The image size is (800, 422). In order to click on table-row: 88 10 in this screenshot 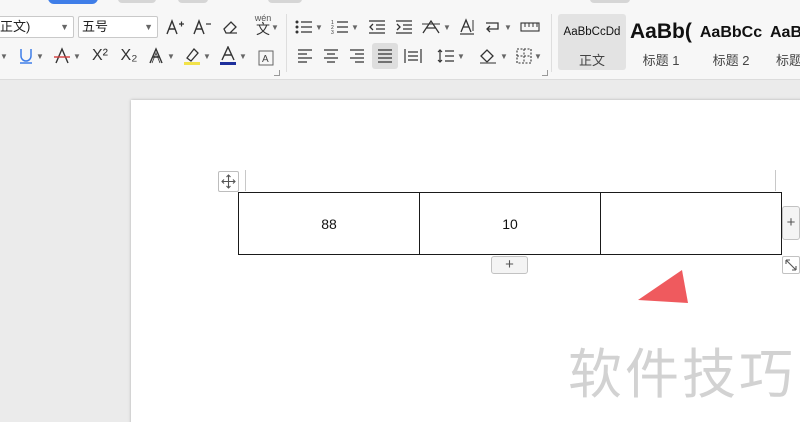, I will do `click(510, 223)`.